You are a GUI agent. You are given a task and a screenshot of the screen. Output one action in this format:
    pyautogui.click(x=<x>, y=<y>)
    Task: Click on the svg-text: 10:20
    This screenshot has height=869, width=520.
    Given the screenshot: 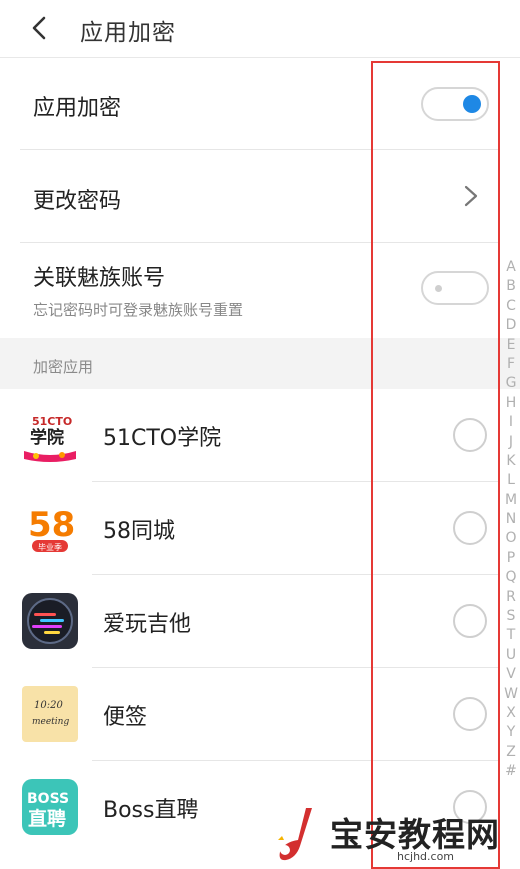 What is the action you would take?
    pyautogui.click(x=48, y=705)
    